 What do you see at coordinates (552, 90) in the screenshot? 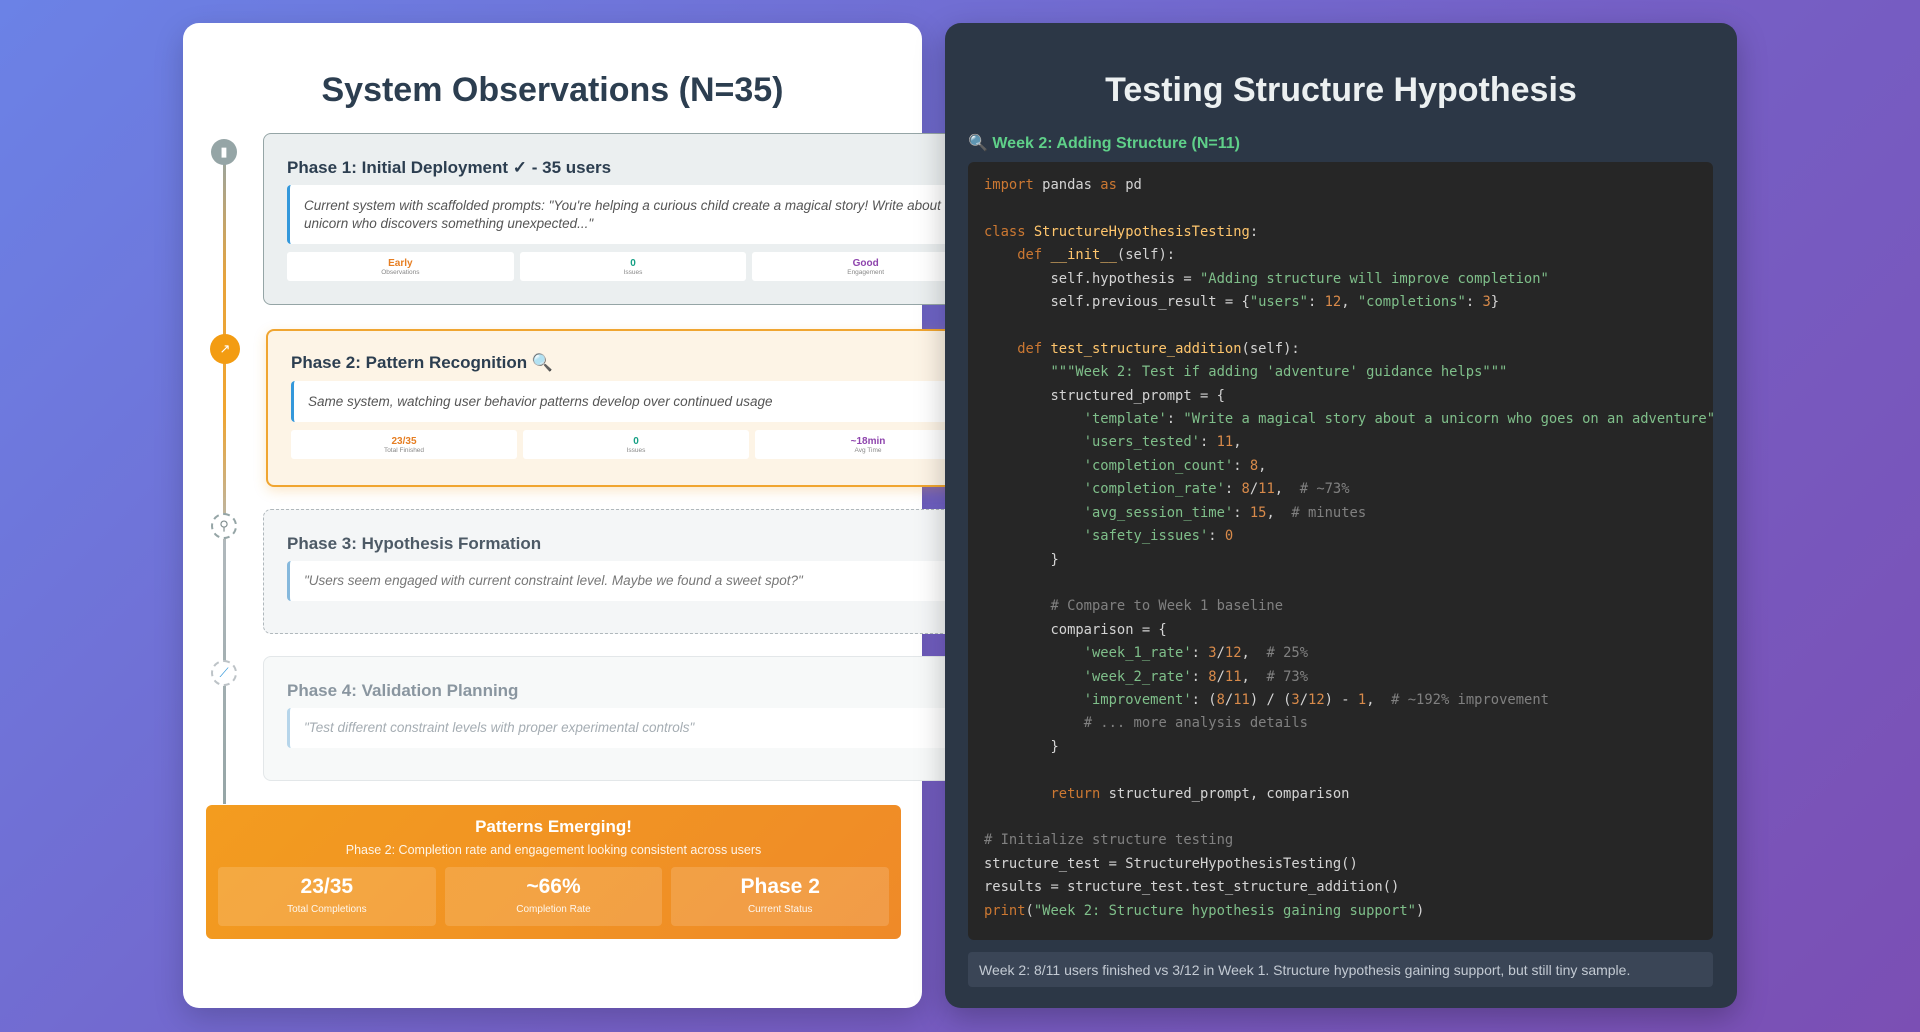
I see `observations-title: System Observations (N=35)` at bounding box center [552, 90].